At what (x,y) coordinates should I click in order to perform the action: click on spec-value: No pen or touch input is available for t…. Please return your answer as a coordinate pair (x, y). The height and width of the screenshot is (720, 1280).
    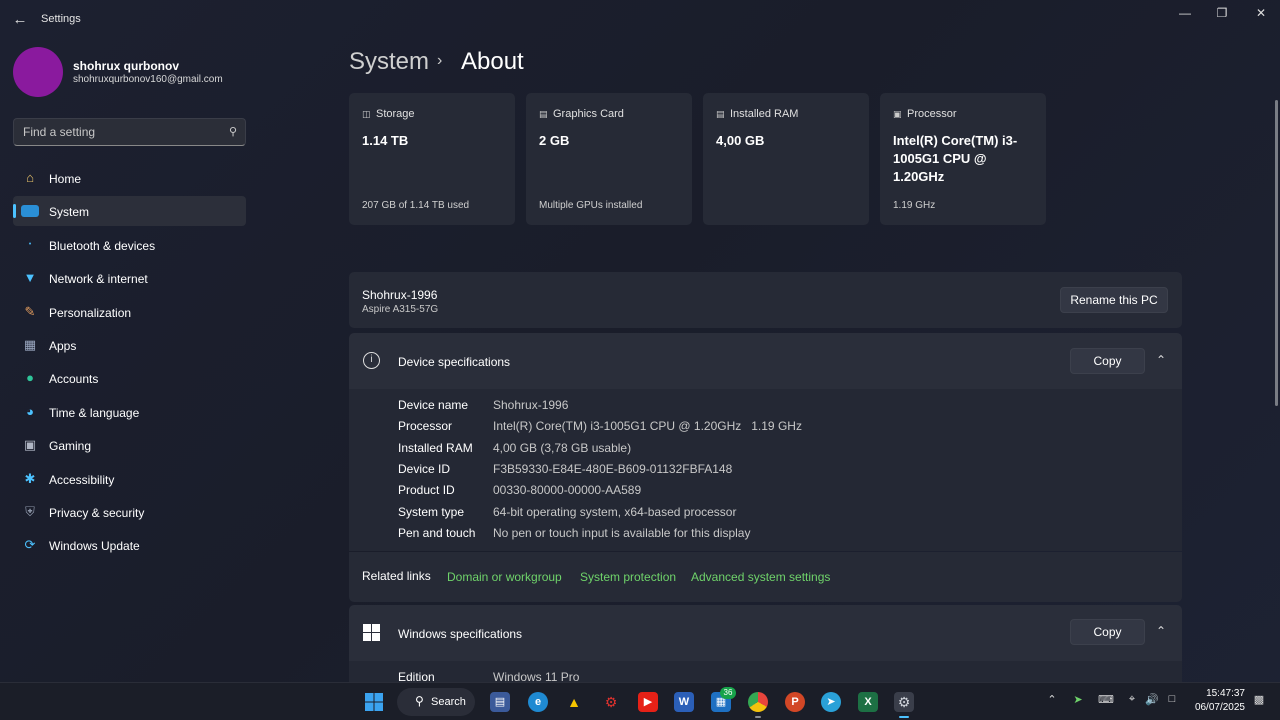
    Looking at the image, I should click on (622, 533).